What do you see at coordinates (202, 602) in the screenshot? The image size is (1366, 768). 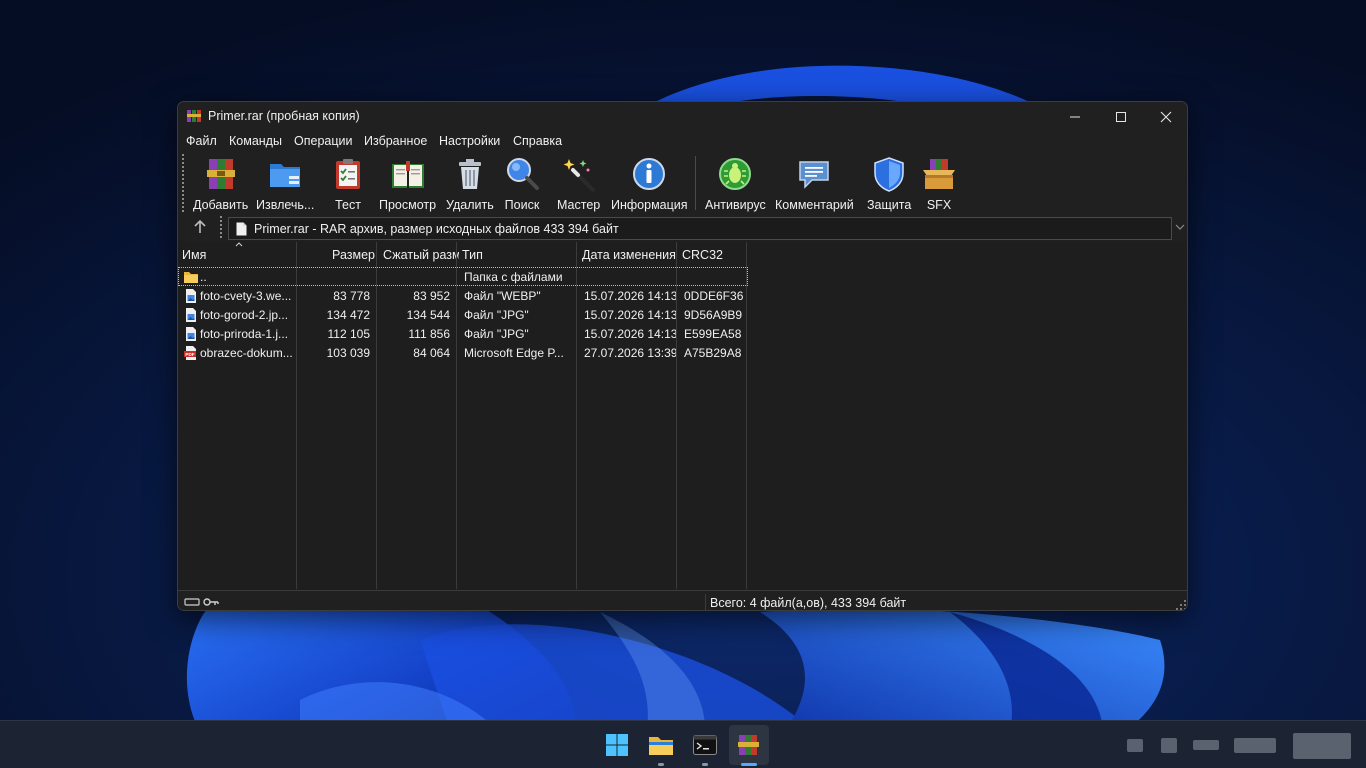 I see `drive-key-icon` at bounding box center [202, 602].